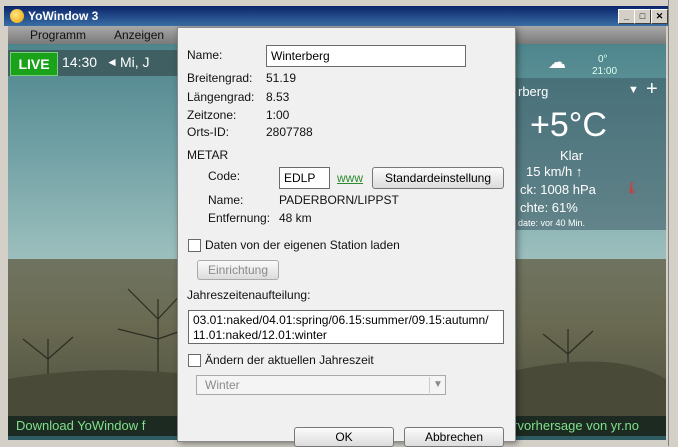  What do you see at coordinates (321, 385) in the screenshot?
I see `season-select: Winter ▼` at bounding box center [321, 385].